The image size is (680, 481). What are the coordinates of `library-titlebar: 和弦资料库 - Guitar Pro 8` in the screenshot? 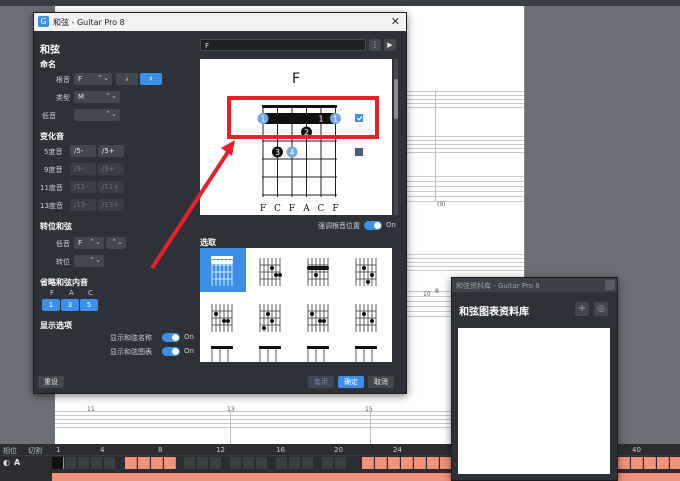 It's located at (534, 285).